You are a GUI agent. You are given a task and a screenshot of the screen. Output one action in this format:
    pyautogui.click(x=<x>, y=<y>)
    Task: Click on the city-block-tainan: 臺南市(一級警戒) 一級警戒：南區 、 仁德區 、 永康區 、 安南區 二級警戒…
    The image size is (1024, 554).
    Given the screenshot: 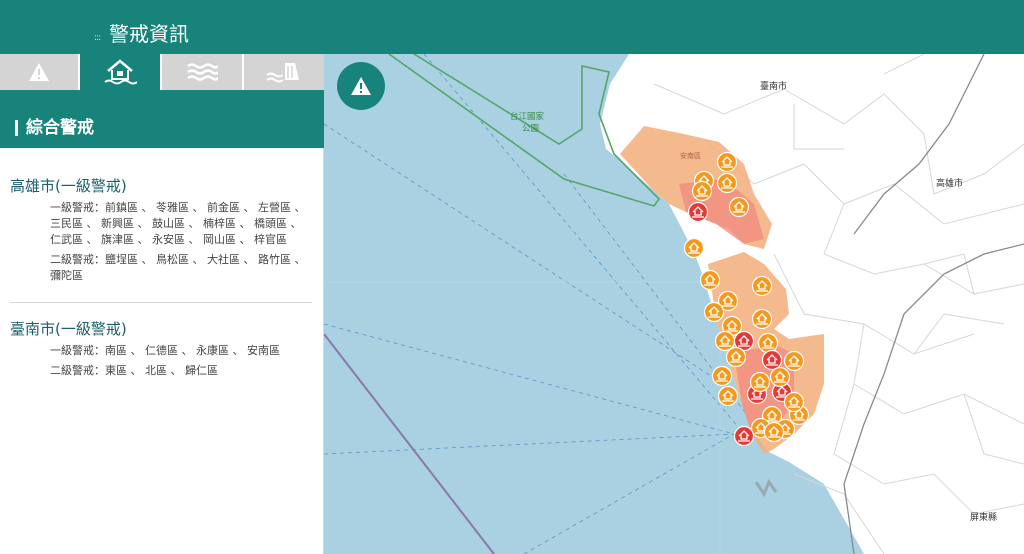 What is the action you would take?
    pyautogui.click(x=160, y=348)
    